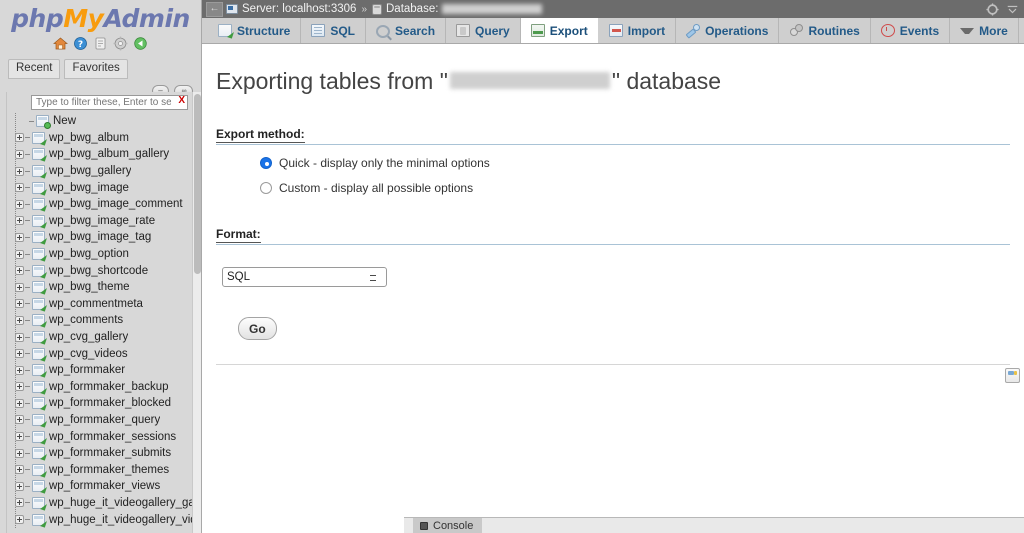  What do you see at coordinates (103, 320) in the screenshot?
I see `table-list-item: wp_comments` at bounding box center [103, 320].